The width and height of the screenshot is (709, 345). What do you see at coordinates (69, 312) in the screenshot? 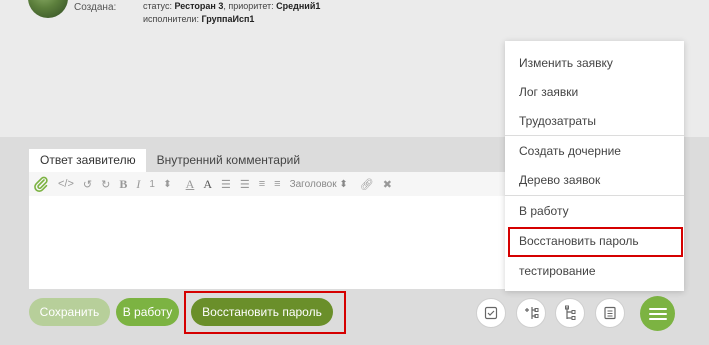
I see `save-button: Сохранить` at bounding box center [69, 312].